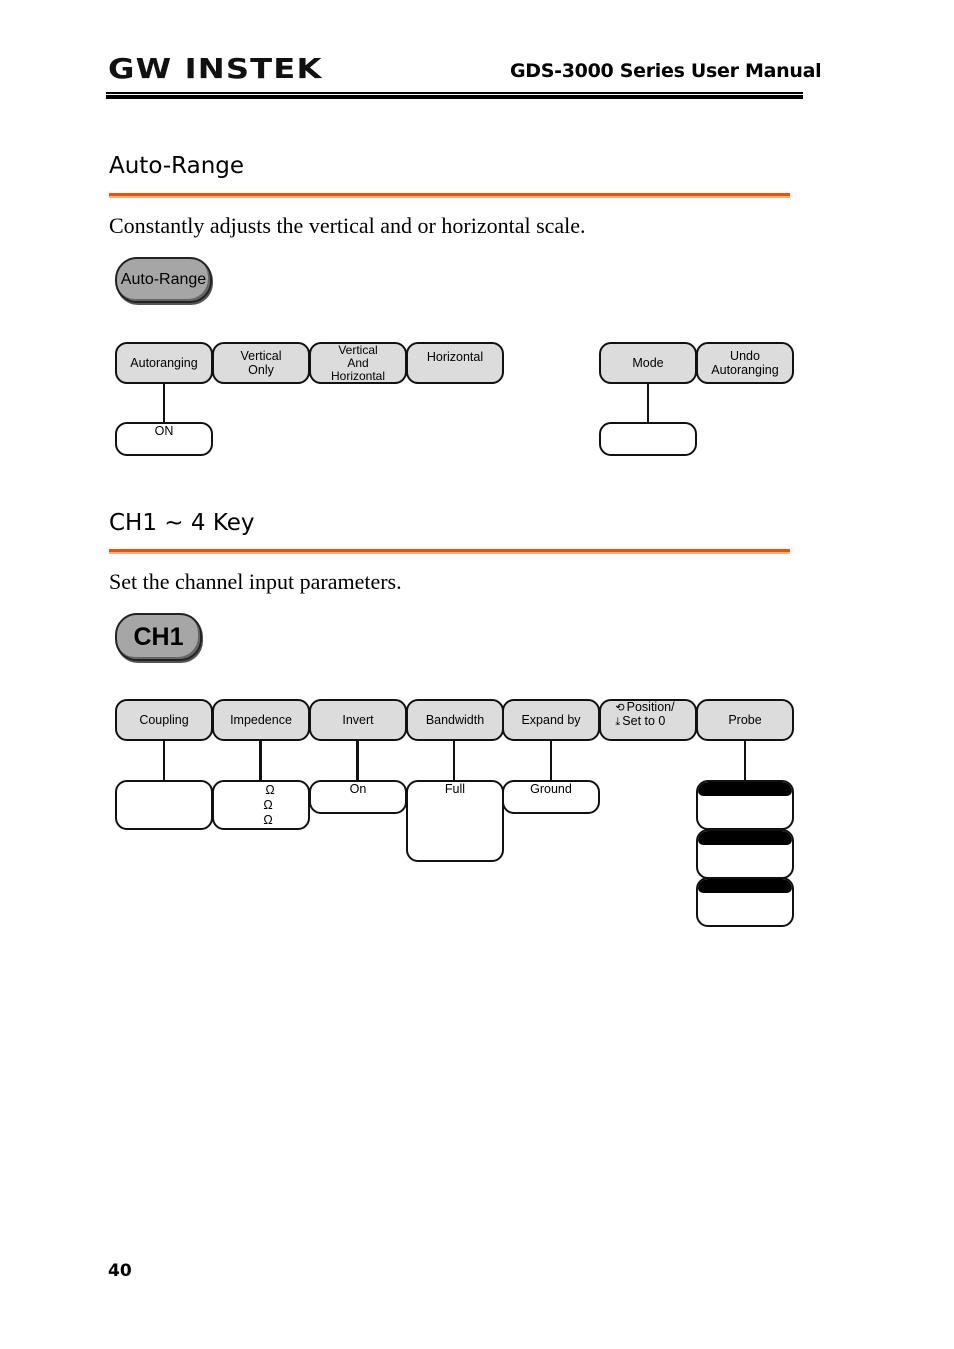 This screenshot has width=954, height=1349. What do you see at coordinates (454, 97) in the screenshot?
I see `header-rule-thick` at bounding box center [454, 97].